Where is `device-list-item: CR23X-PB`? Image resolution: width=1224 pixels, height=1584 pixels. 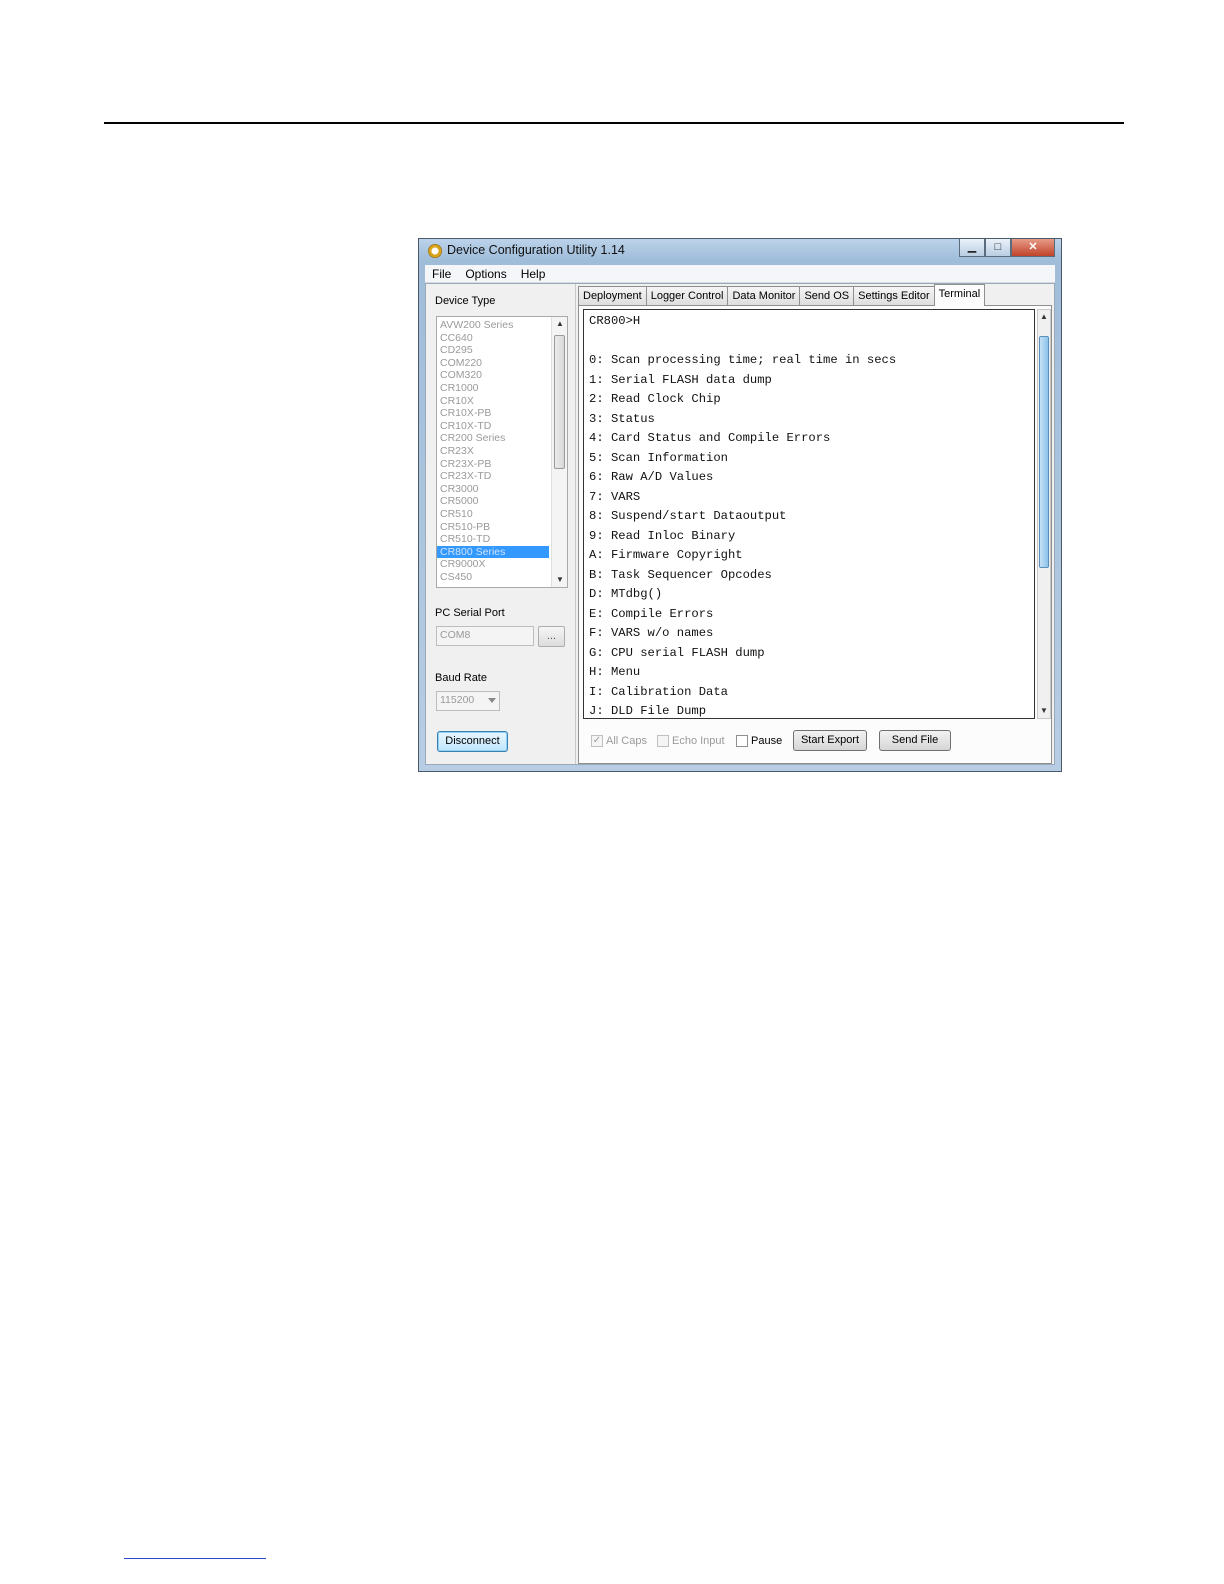 device-list-item: CR23X-PB is located at coordinates (493, 464).